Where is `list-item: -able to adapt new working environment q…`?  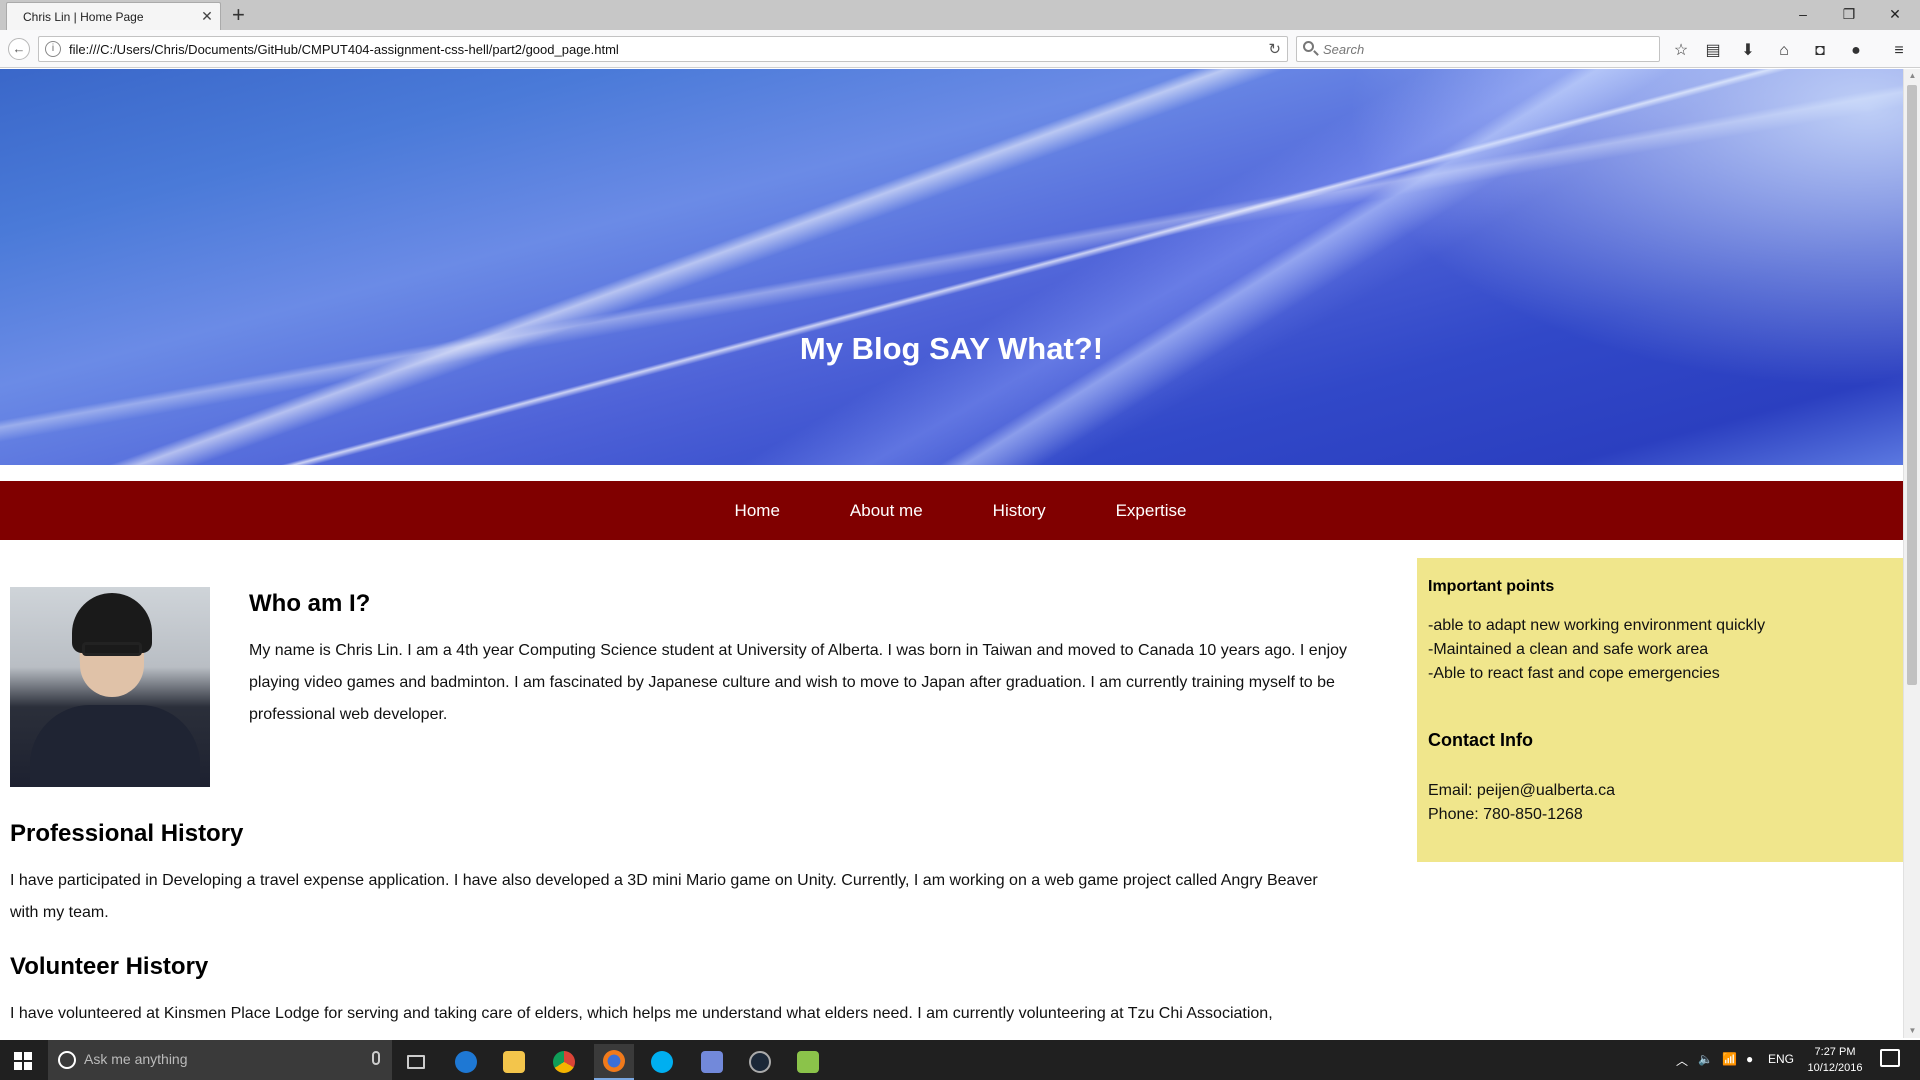
list-item: -able to adapt new working environment q… is located at coordinates (1597, 625).